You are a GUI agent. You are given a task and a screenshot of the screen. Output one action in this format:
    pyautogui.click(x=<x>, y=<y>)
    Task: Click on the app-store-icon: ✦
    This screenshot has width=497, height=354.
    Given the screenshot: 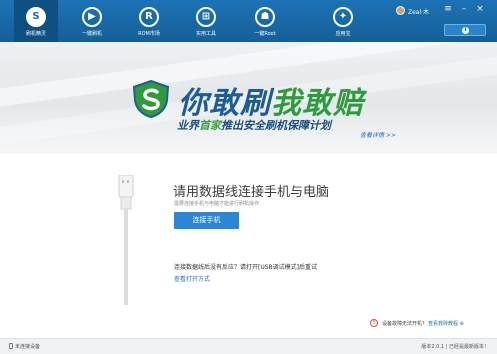 What is the action you would take?
    pyautogui.click(x=343, y=17)
    